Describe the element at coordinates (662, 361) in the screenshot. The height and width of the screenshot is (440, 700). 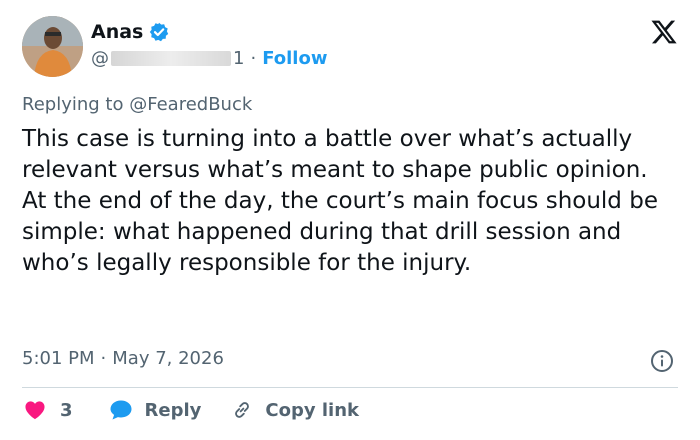
I see `info-icon` at that location.